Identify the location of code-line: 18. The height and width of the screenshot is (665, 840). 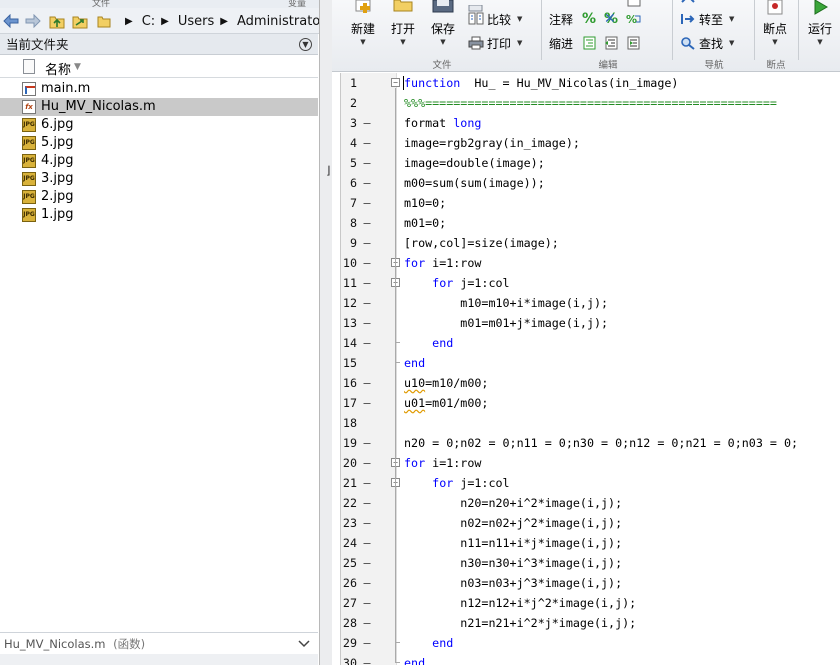
(590, 423).